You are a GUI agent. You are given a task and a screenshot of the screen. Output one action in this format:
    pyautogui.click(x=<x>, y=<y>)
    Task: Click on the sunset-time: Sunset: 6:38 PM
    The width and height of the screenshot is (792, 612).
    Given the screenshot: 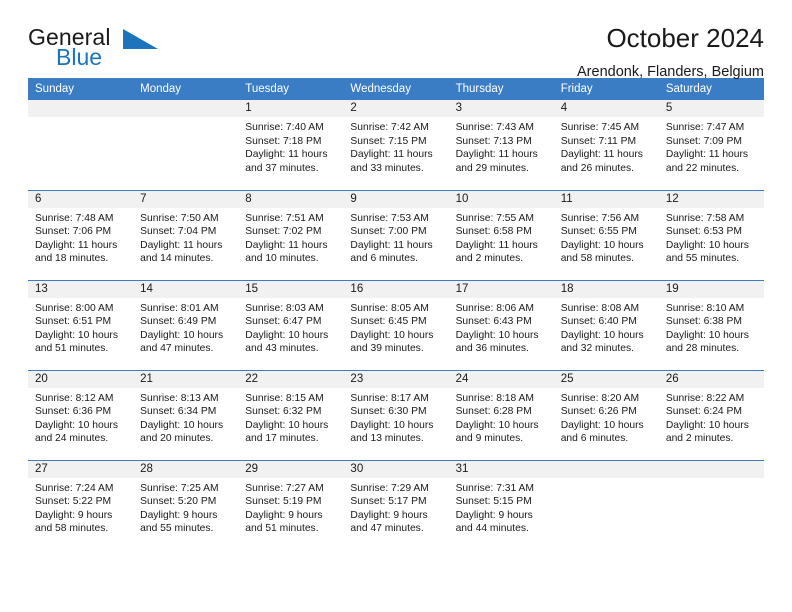 What is the action you would take?
    pyautogui.click(x=703, y=322)
    